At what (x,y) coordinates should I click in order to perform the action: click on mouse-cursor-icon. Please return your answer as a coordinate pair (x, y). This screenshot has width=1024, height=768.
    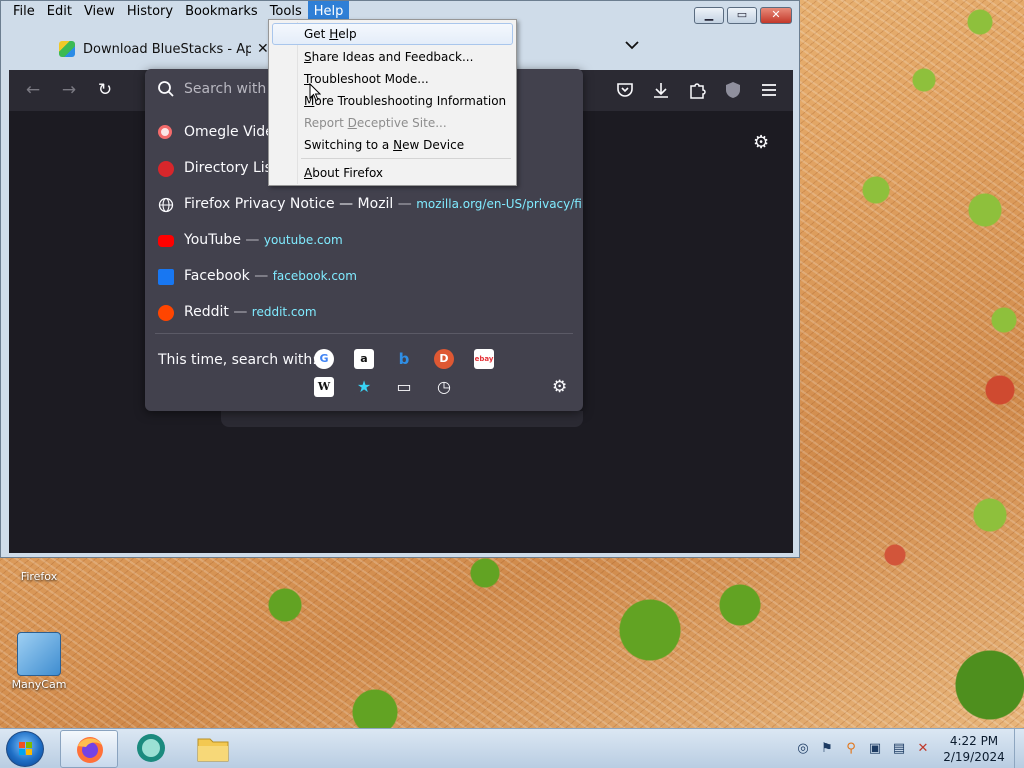
    Looking at the image, I should click on (315, 92).